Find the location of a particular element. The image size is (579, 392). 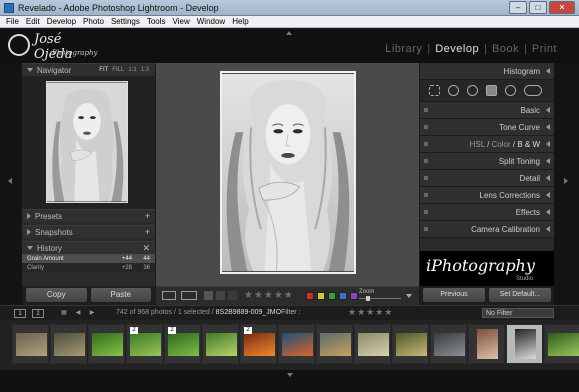

panel-basic: Basic is located at coordinates (487, 110).